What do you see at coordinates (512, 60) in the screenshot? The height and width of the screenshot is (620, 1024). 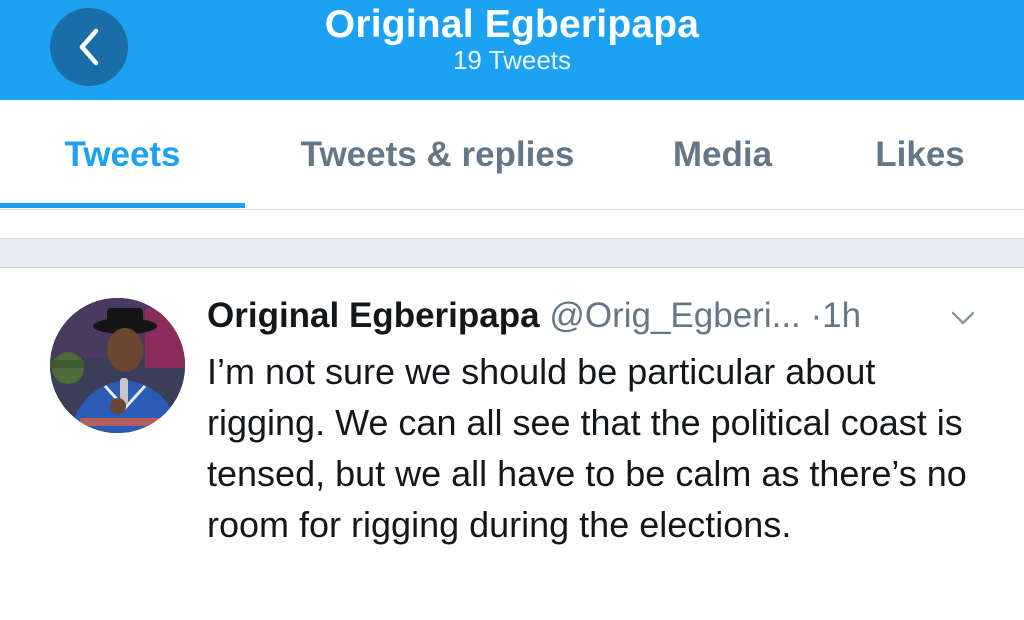 I see `tweet-count: 19 Tweets` at bounding box center [512, 60].